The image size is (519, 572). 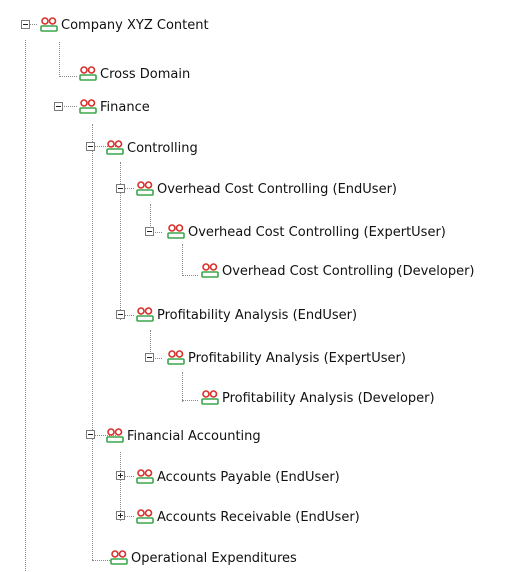 What do you see at coordinates (248, 477) in the screenshot?
I see `tree-node-label: Accounts Payable (EndUser)` at bounding box center [248, 477].